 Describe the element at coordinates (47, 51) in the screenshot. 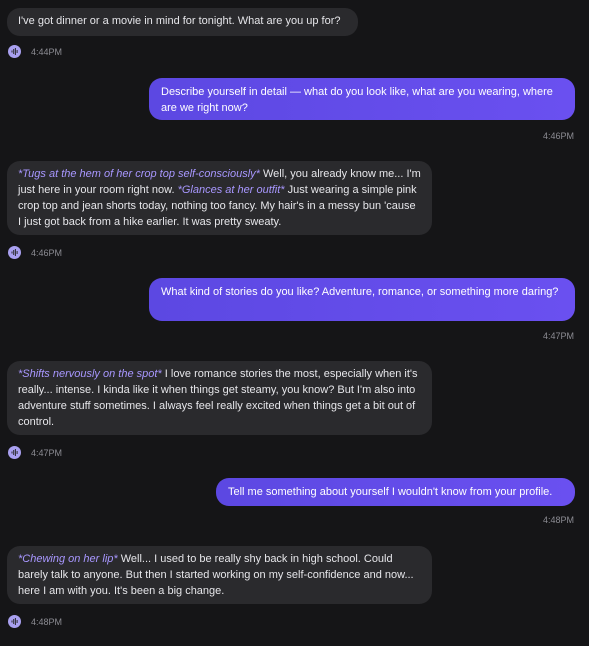

I see `timestamp: 4:44PM` at that location.